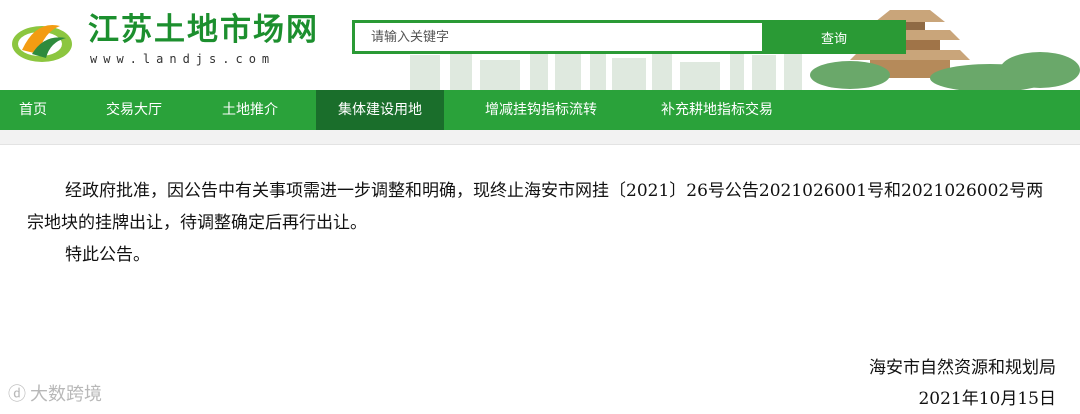 The width and height of the screenshot is (1080, 414). Describe the element at coordinates (183, 59) in the screenshot. I see `site-domain: www.landjs.com` at that location.